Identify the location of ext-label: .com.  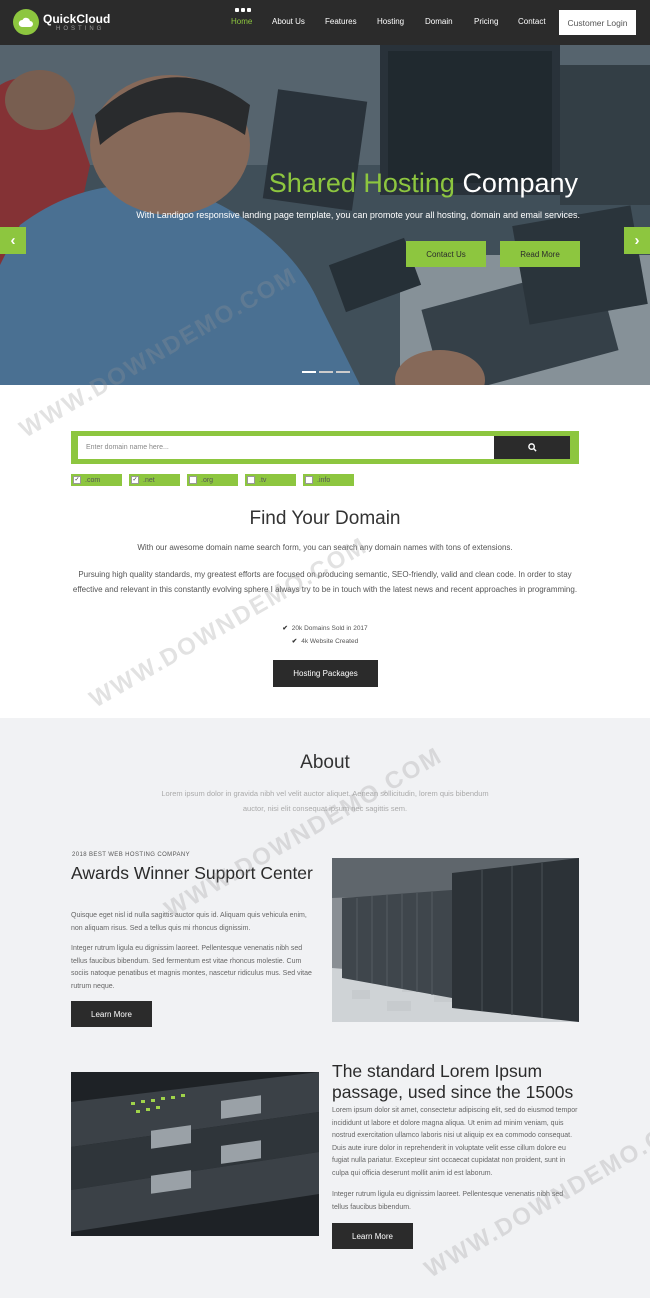
(93, 480).